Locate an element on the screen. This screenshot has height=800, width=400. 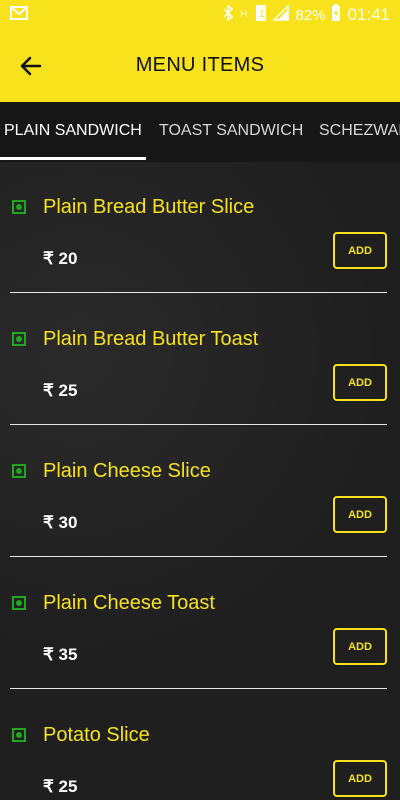
app-bar: MENU ITEMS is located at coordinates (200, 65).